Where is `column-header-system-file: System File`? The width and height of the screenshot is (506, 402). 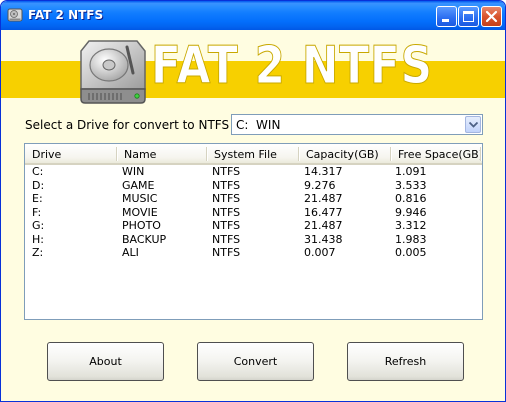 column-header-system-file: System File is located at coordinates (253, 153).